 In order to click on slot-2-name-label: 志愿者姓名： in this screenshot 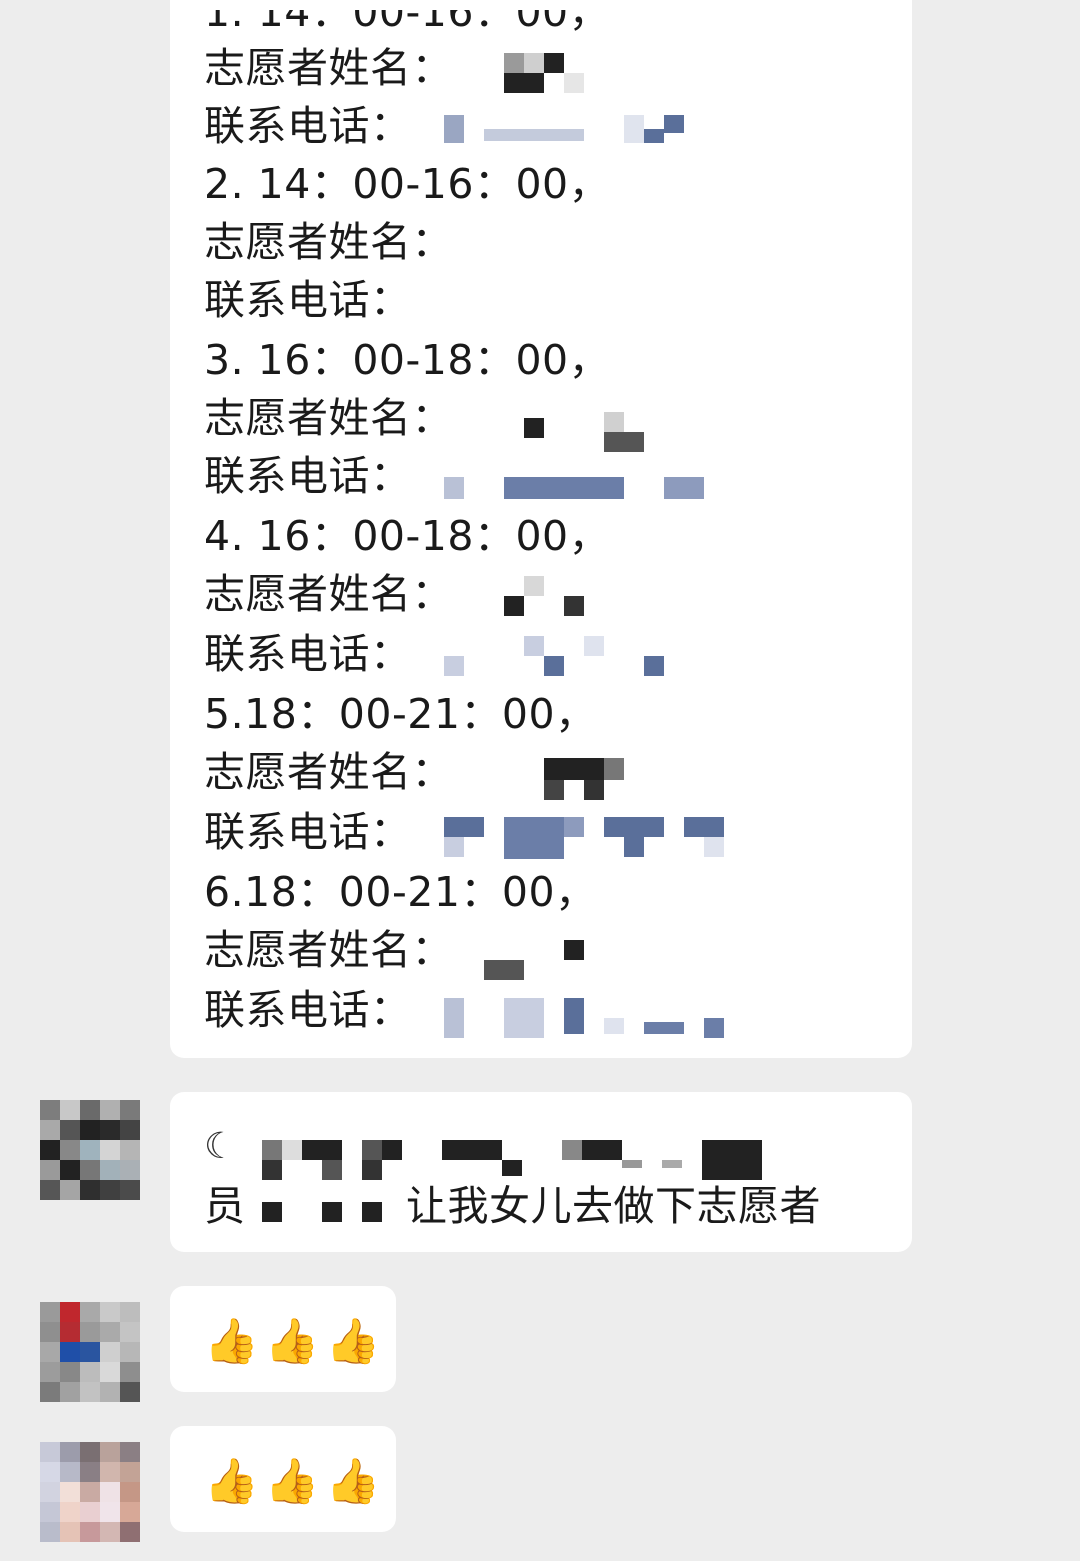, I will do `click(328, 242)`.